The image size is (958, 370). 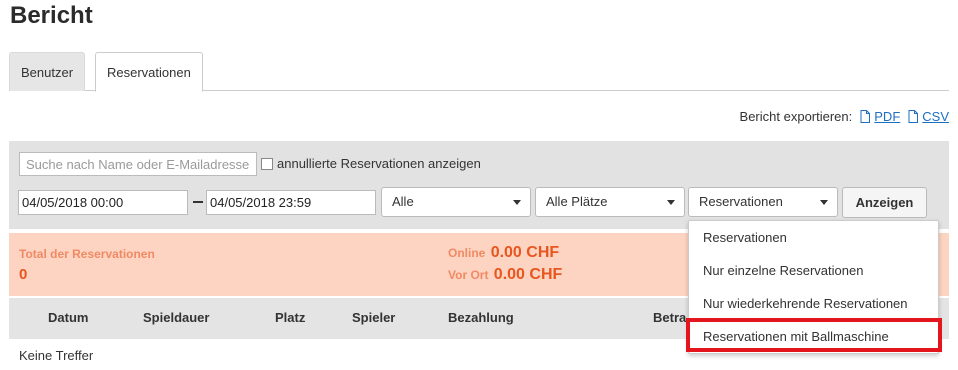 What do you see at coordinates (887, 116) in the screenshot?
I see `export-pdf-link: PDF` at bounding box center [887, 116].